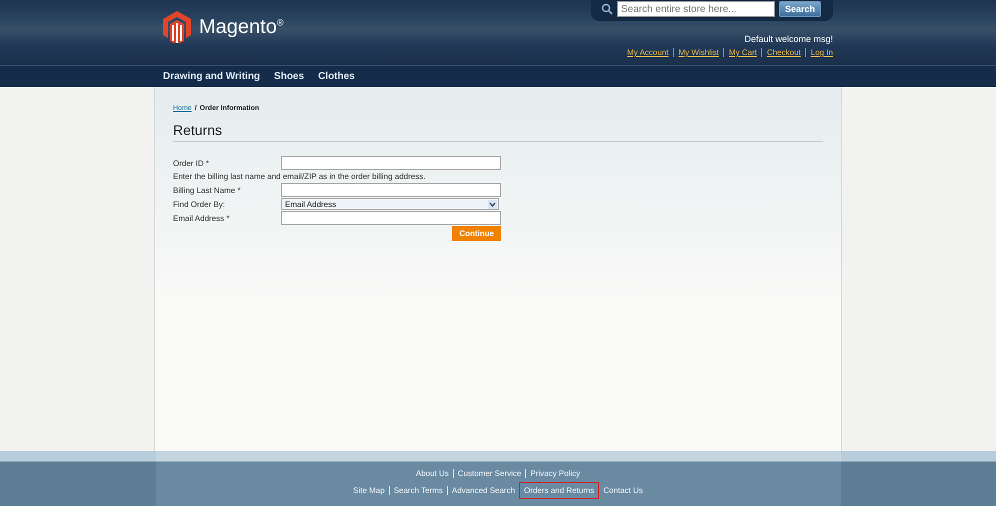 Image resolution: width=996 pixels, height=506 pixels. What do you see at coordinates (739, 52) in the screenshot?
I see `account-link: My Cart` at bounding box center [739, 52].